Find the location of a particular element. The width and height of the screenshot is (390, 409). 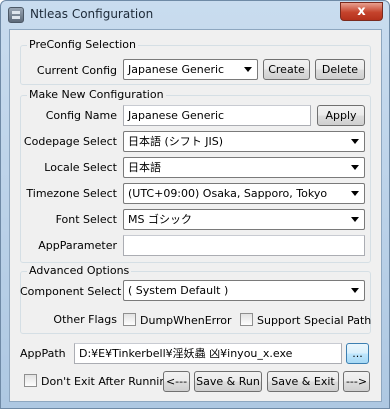

preconfig-group-title: PreConfig Selection is located at coordinates (82, 45).